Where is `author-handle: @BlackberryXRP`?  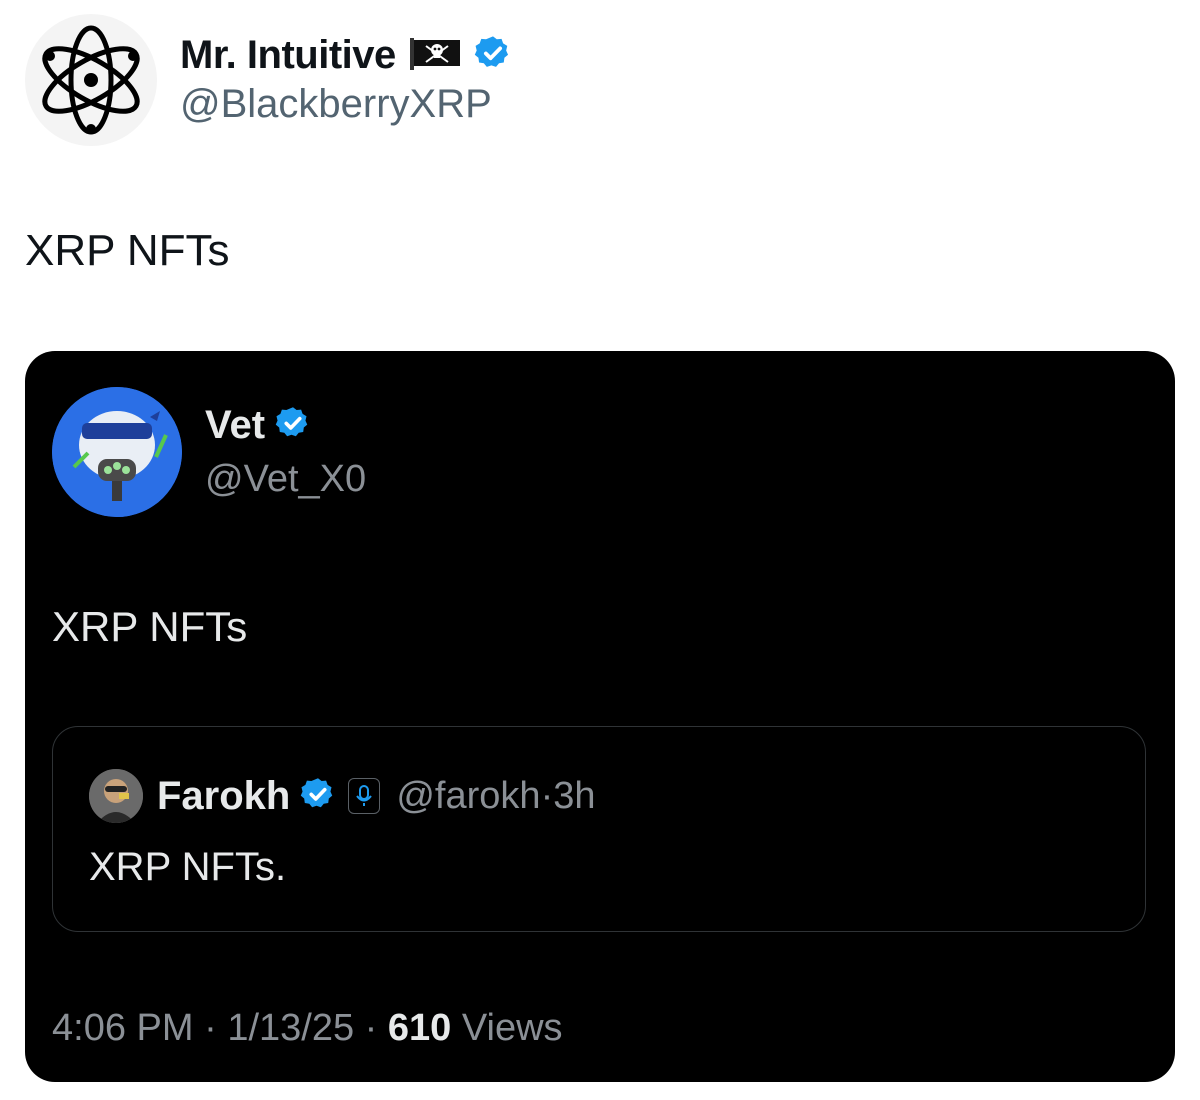 author-handle: @BlackberryXRP is located at coordinates (336, 104).